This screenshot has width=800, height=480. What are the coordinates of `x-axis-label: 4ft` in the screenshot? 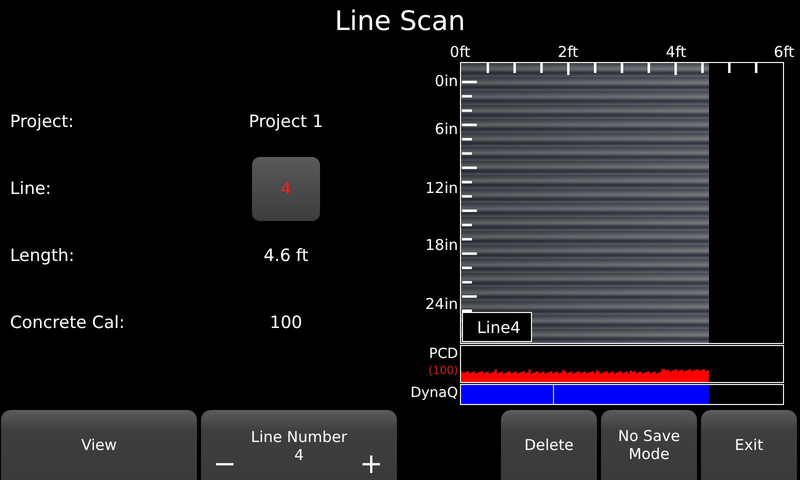 It's located at (676, 52).